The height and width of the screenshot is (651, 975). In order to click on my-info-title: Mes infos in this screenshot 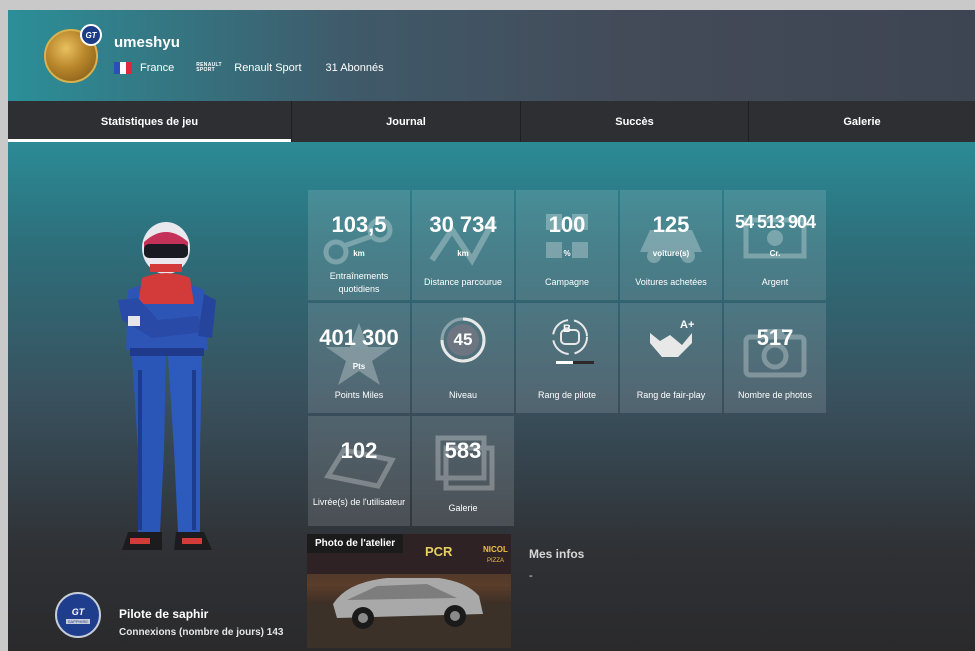, I will do `click(557, 554)`.